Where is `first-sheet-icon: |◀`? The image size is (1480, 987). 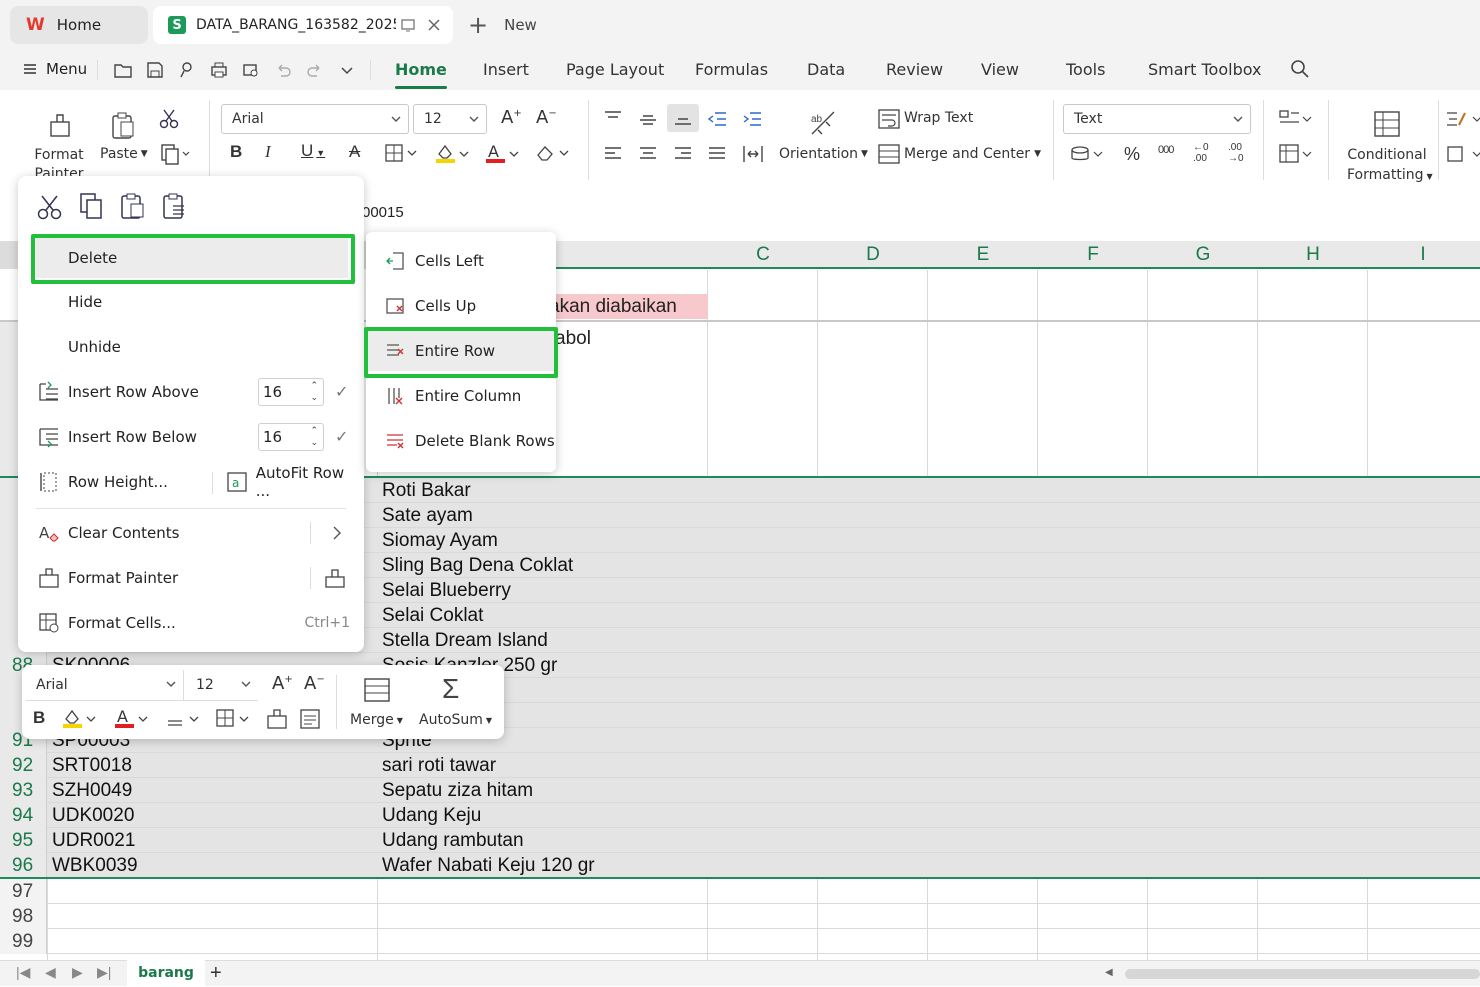
first-sheet-icon: |◀ is located at coordinates (23, 972).